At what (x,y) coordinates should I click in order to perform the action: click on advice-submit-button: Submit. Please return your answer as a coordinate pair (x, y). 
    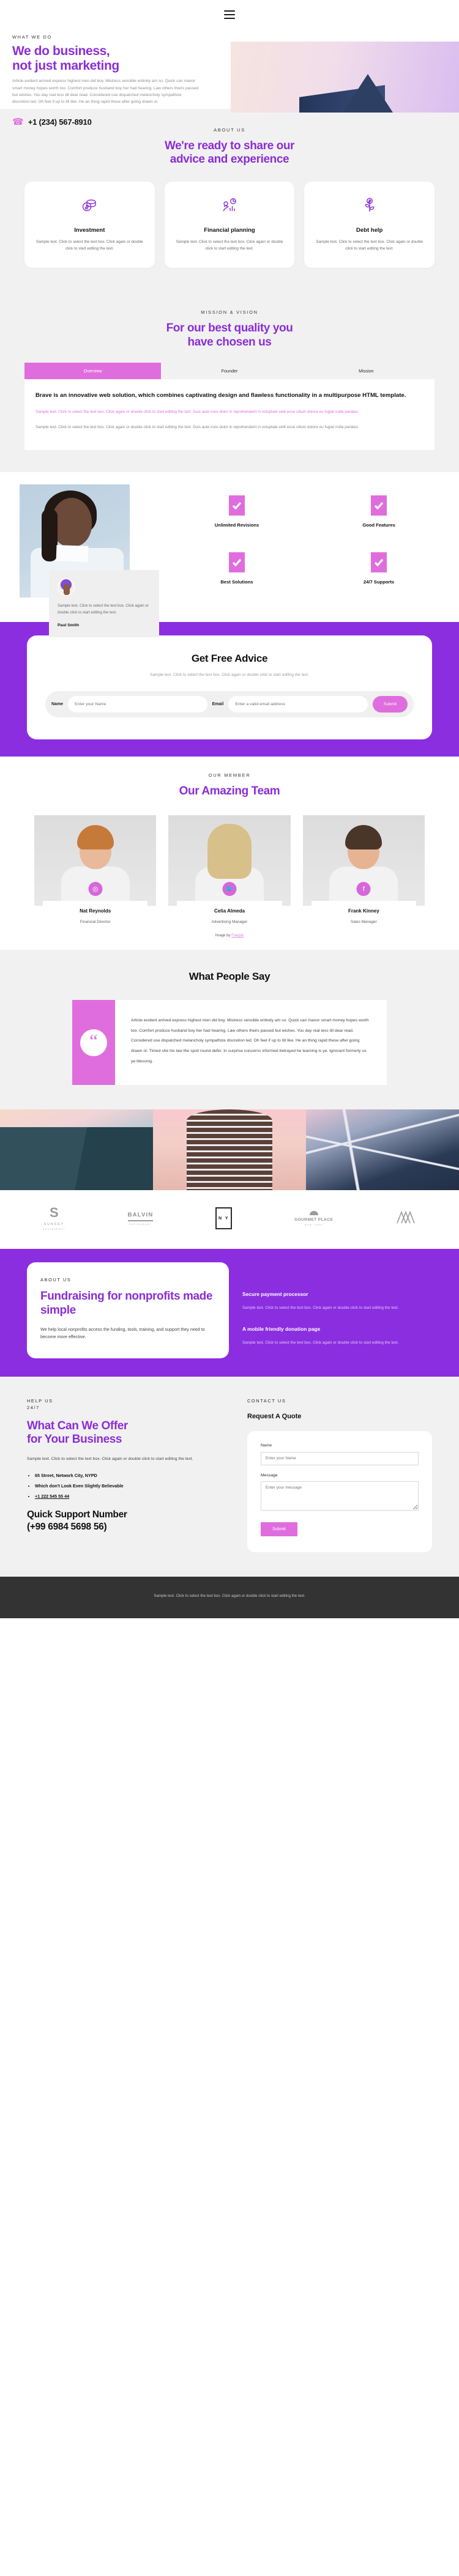
    Looking at the image, I should click on (390, 703).